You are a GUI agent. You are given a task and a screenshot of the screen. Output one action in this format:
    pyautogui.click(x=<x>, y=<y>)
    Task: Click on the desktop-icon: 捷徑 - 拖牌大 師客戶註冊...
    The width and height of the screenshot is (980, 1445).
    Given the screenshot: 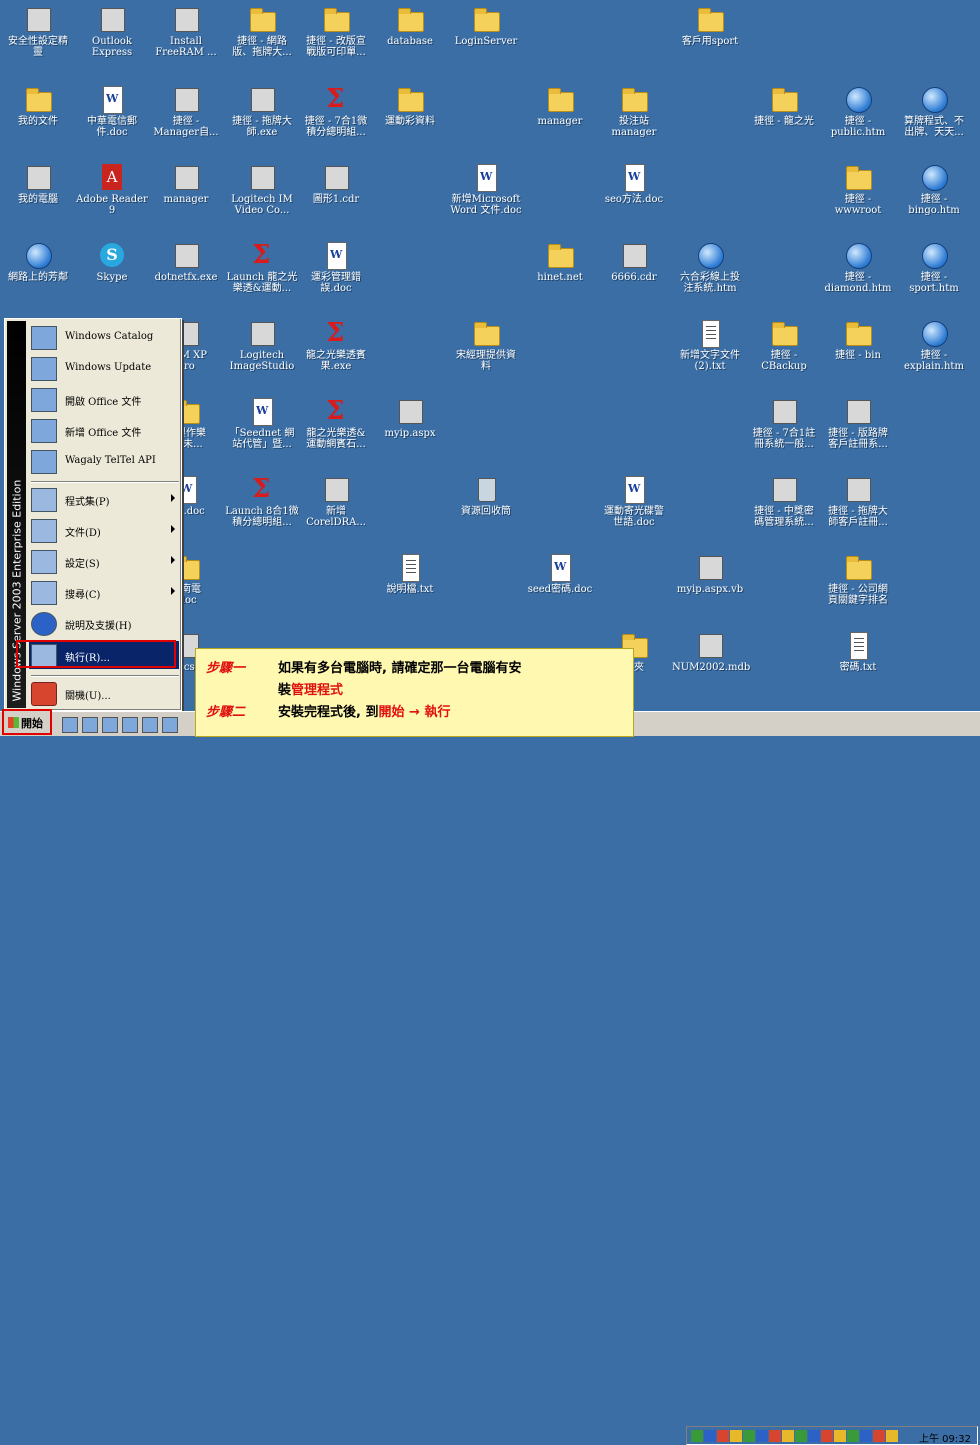 What is the action you would take?
    pyautogui.click(x=858, y=501)
    